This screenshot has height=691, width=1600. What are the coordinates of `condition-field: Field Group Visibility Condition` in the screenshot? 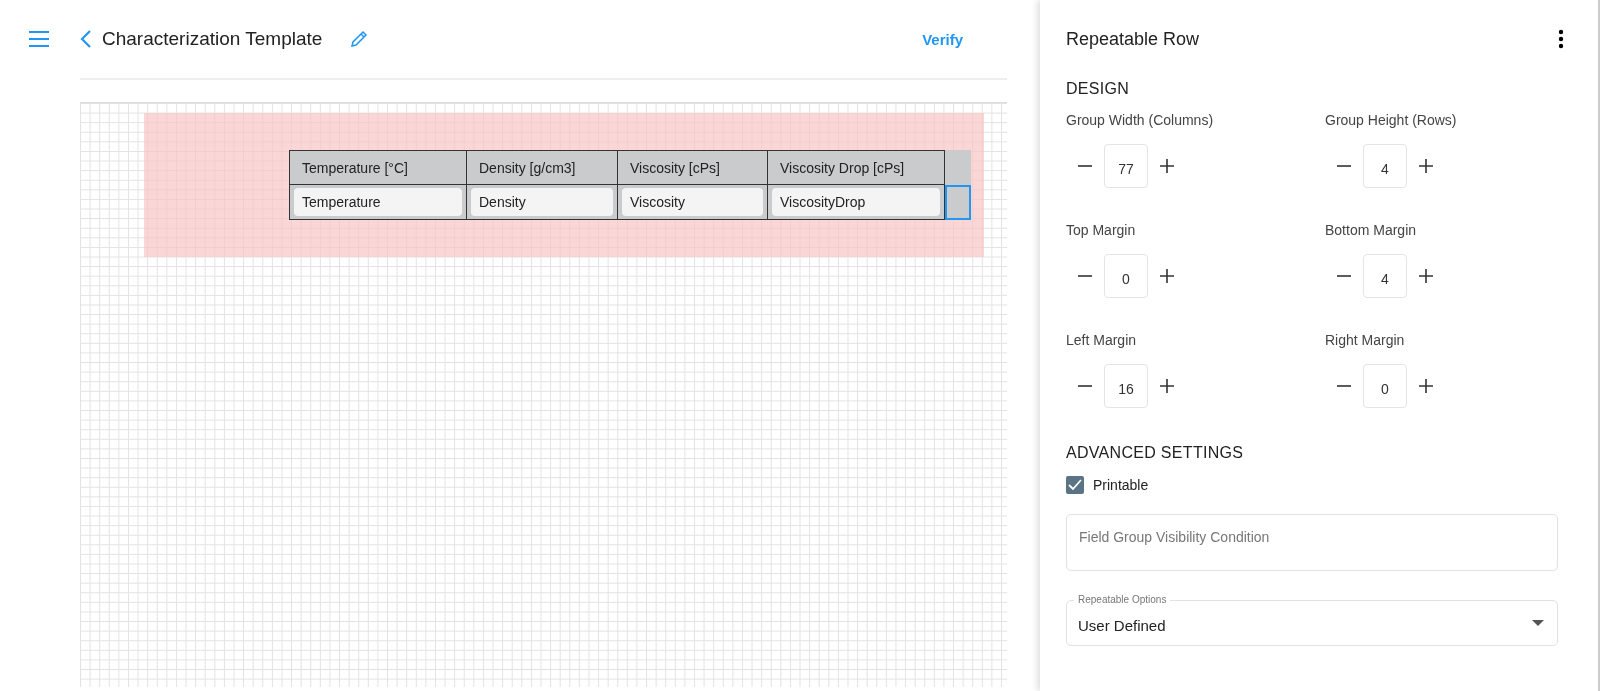 It's located at (1312, 542).